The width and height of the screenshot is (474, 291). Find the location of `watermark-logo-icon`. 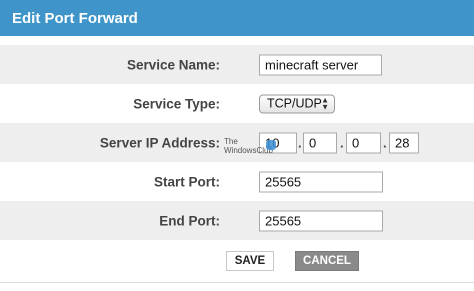

watermark-logo-icon is located at coordinates (271, 145).